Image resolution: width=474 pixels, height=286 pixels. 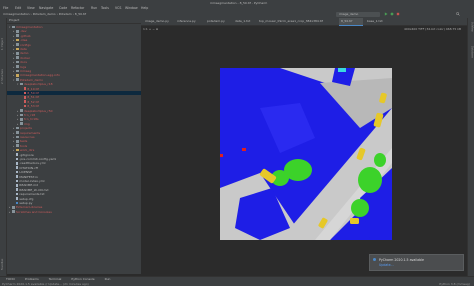 I want to click on tree-item-label: model-index.yml, so click(x=32, y=181).